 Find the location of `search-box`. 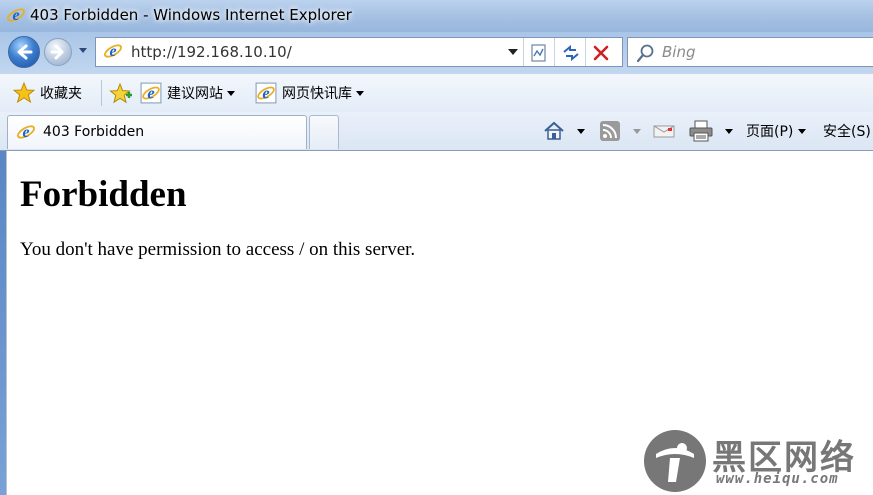

search-box is located at coordinates (750, 52).